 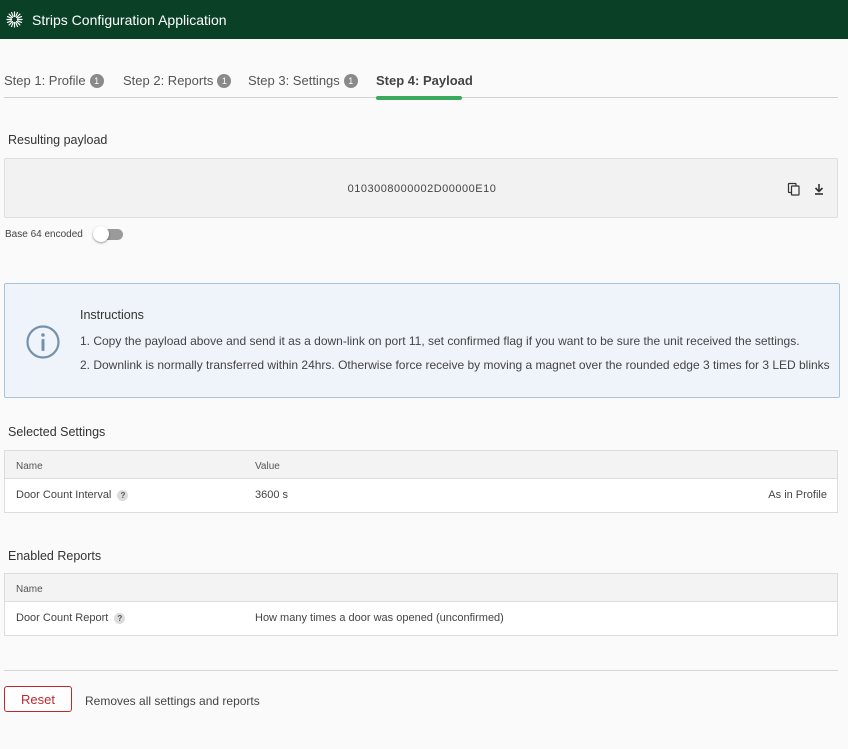 What do you see at coordinates (58, 140) in the screenshot?
I see `payload-section-title: Resulting payload` at bounding box center [58, 140].